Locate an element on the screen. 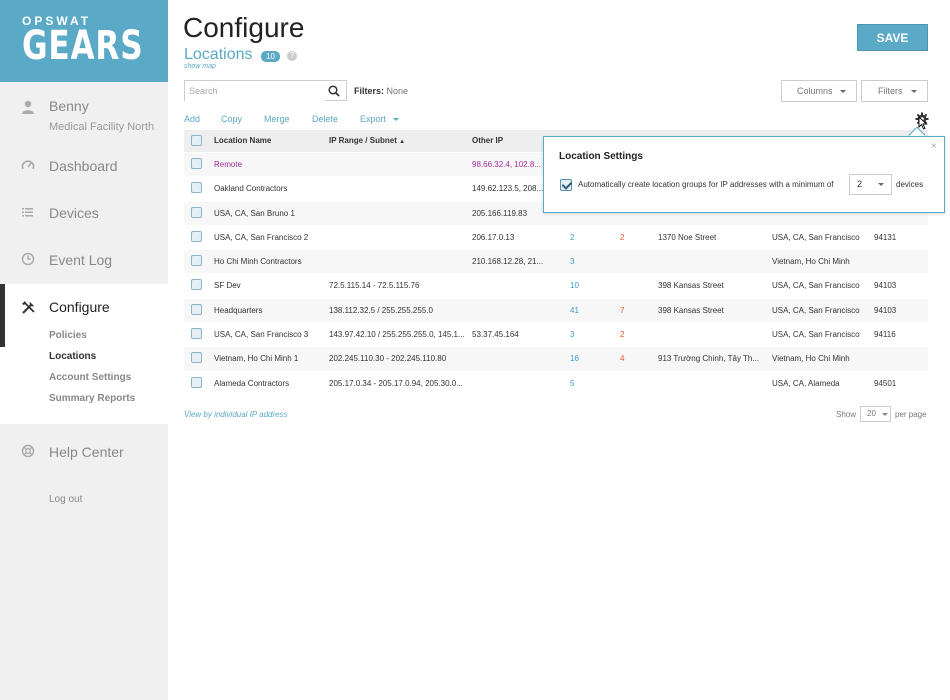 This screenshot has height=700, width=950. cell-name: Headquarters is located at coordinates (269, 310).